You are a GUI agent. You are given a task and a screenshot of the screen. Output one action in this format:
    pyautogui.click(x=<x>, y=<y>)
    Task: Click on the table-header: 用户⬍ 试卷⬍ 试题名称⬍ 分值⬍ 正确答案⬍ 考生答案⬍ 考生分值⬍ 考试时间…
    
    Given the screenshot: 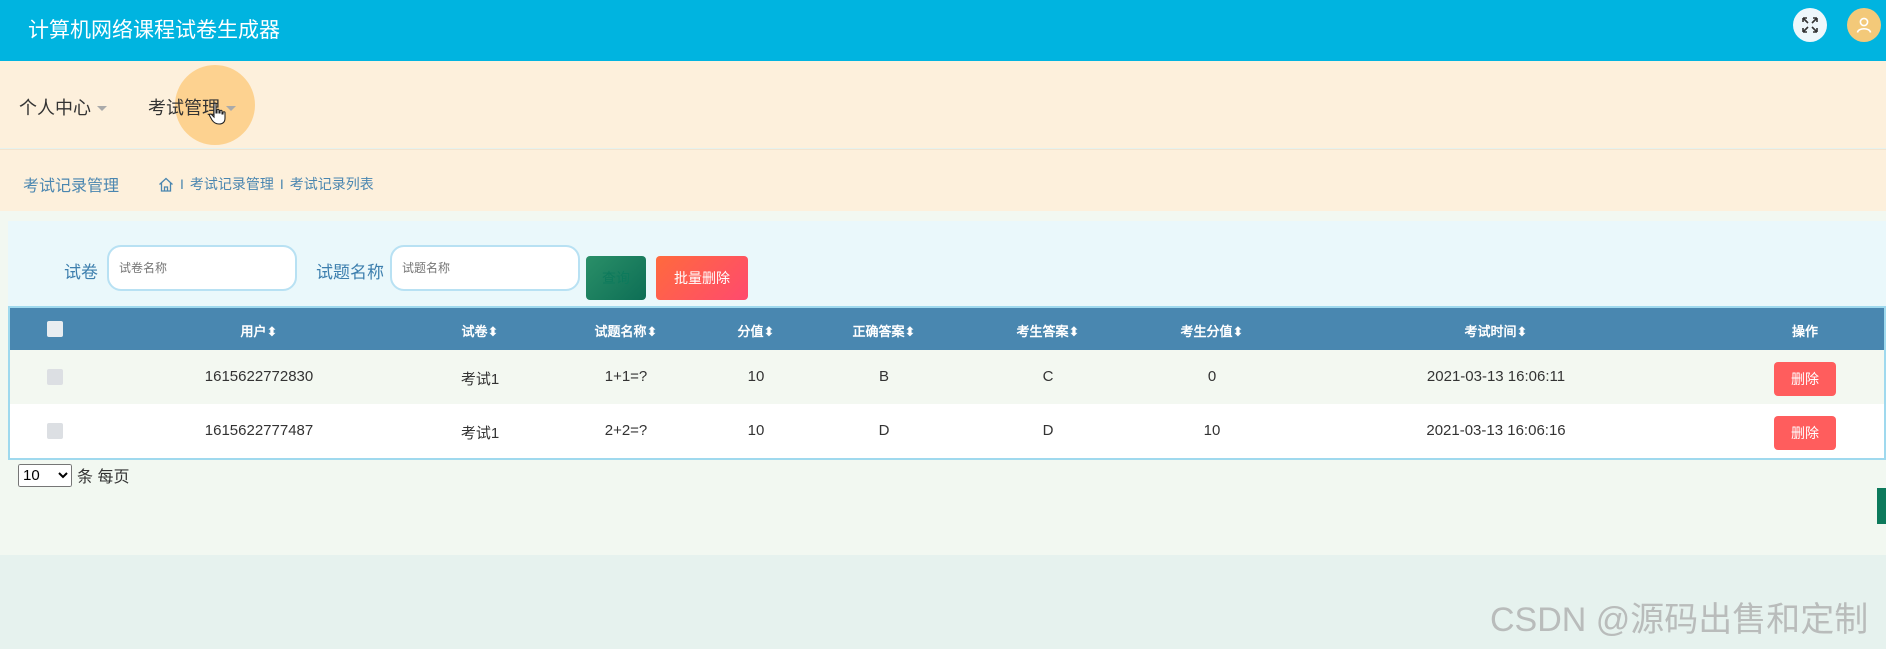 What is the action you would take?
    pyautogui.click(x=947, y=329)
    